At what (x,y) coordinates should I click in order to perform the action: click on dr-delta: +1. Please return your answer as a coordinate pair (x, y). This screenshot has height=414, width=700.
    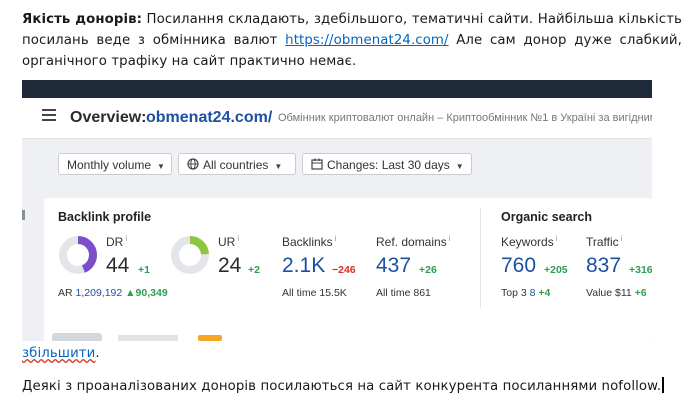
    Looking at the image, I should click on (144, 270).